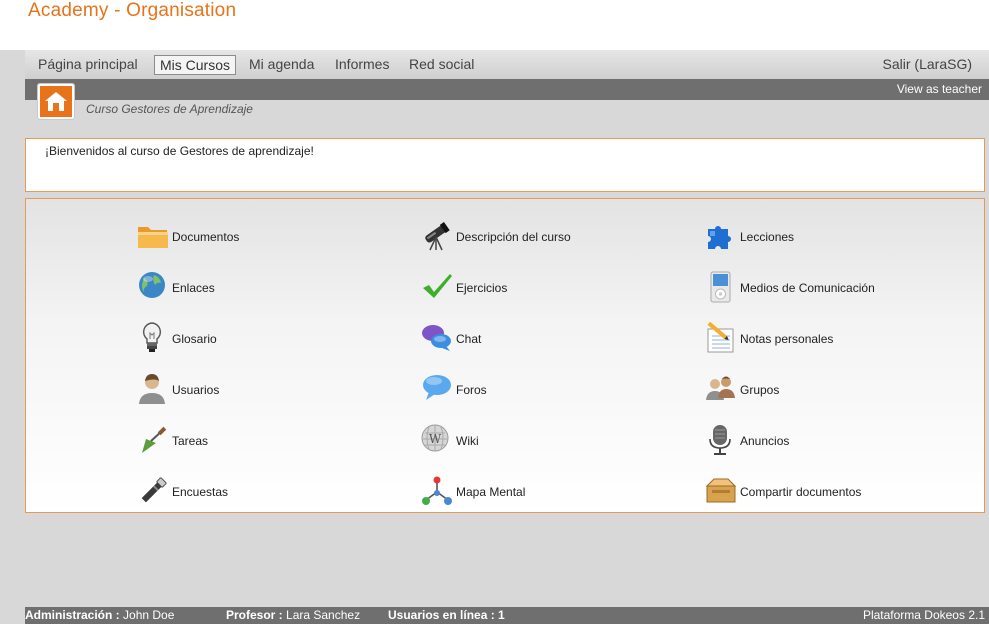 This screenshot has height=624, width=989. I want to click on nav-home: Página principal, so click(88, 65).